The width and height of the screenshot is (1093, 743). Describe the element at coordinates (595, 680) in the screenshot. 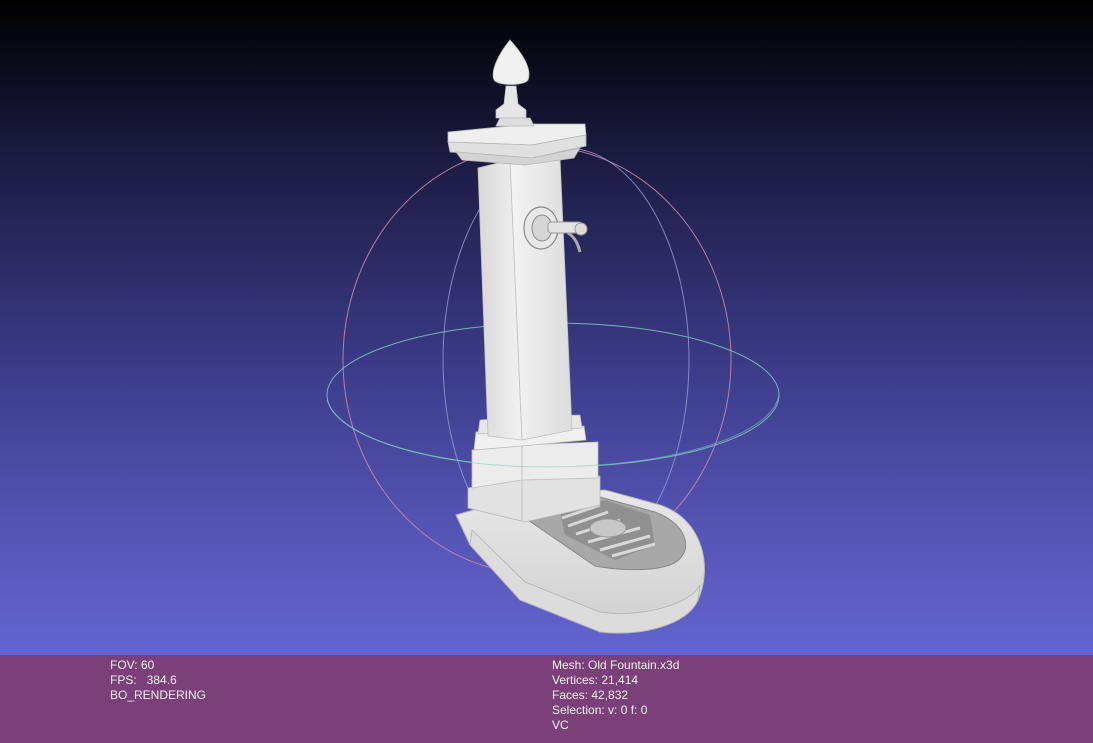

I see `vertices-label: Vertices: 21,414` at that location.